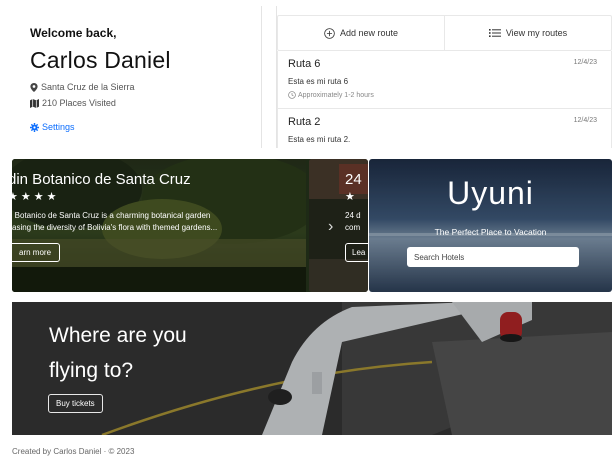 The width and height of the screenshot is (612, 459). What do you see at coordinates (91, 370) in the screenshot?
I see `flight-title-line: flying to?` at bounding box center [91, 370].